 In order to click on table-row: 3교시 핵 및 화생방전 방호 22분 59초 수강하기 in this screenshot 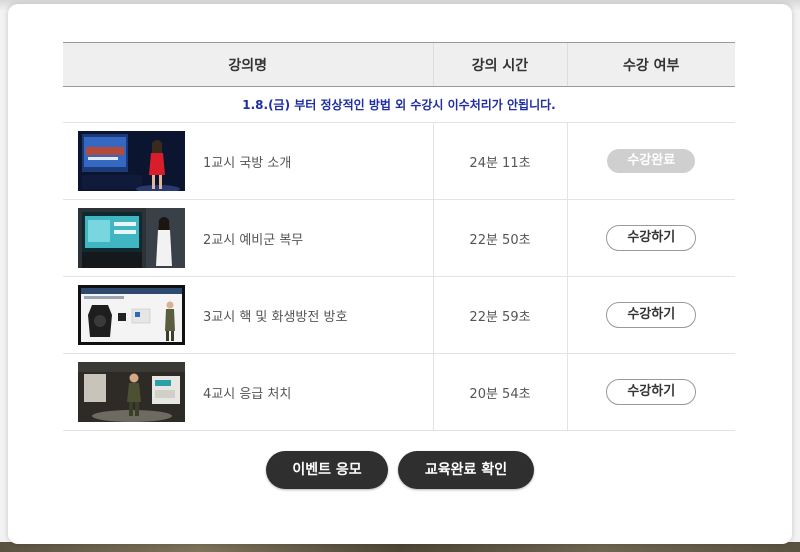, I will do `click(399, 315)`.